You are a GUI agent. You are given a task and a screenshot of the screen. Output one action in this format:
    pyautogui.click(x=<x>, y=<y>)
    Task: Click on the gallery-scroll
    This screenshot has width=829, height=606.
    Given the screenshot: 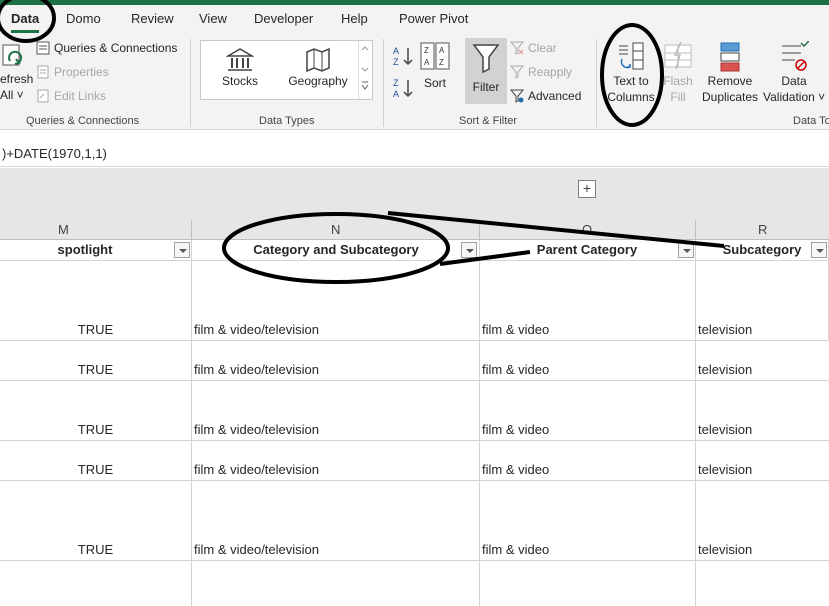 What is the action you would take?
    pyautogui.click(x=365, y=70)
    